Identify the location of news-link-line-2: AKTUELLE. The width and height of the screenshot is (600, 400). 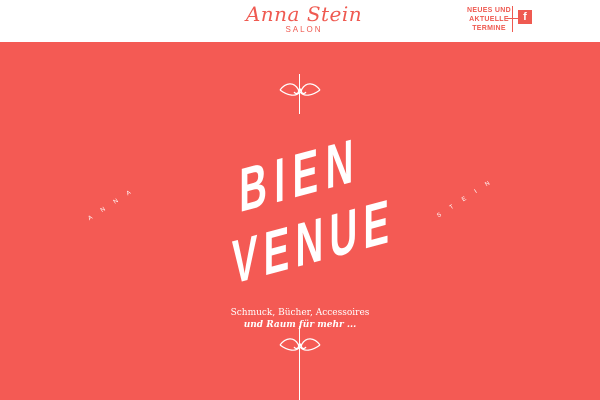
(489, 19).